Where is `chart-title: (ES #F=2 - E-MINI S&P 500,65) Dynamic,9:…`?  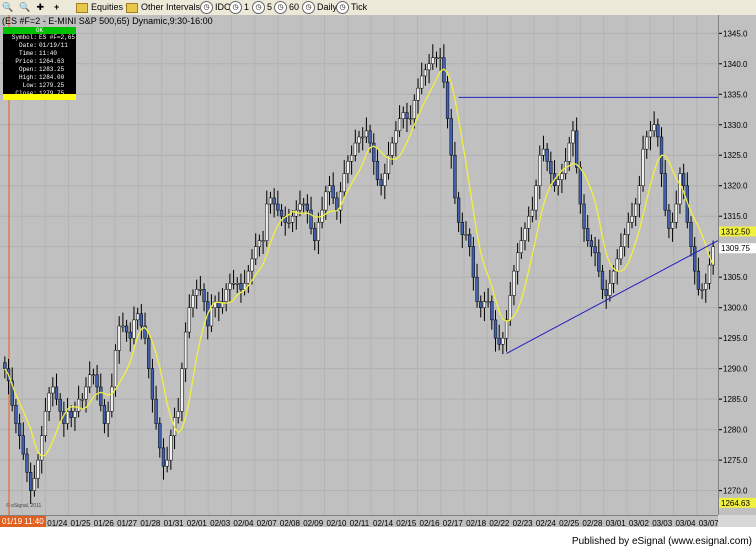
chart-title: (ES #F=2 - E-MINI S&P 500,65) Dynamic,9:… is located at coordinates (107, 21).